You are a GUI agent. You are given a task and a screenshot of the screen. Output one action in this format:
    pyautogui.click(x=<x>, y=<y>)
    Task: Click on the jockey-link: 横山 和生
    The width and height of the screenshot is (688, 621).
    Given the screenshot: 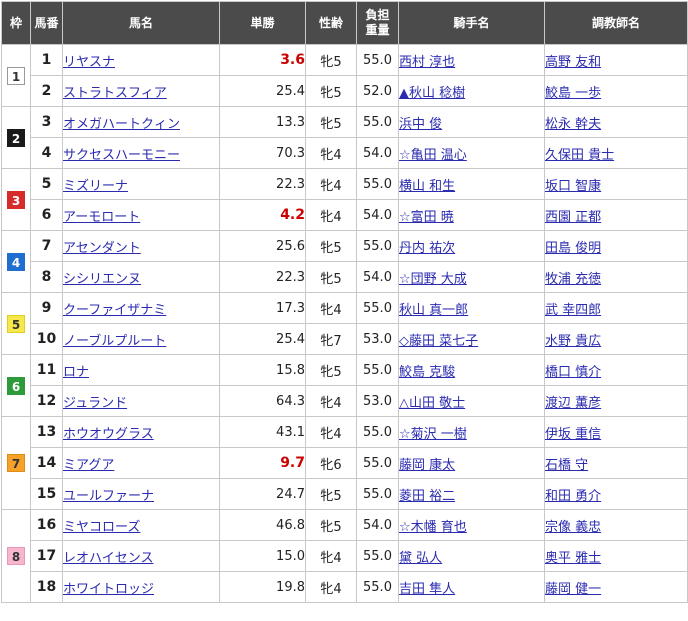 What is the action you would take?
    pyautogui.click(x=428, y=186)
    